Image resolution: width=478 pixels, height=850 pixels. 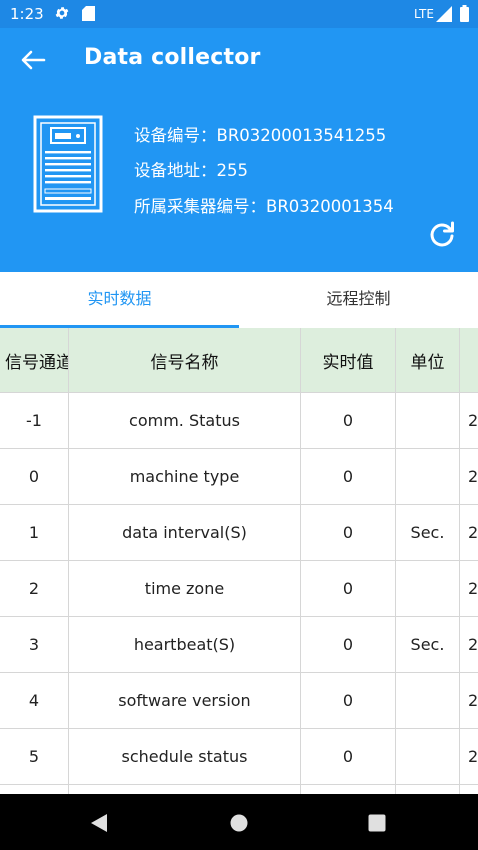 What do you see at coordinates (428, 360) in the screenshot?
I see `header-unit: 单位` at bounding box center [428, 360].